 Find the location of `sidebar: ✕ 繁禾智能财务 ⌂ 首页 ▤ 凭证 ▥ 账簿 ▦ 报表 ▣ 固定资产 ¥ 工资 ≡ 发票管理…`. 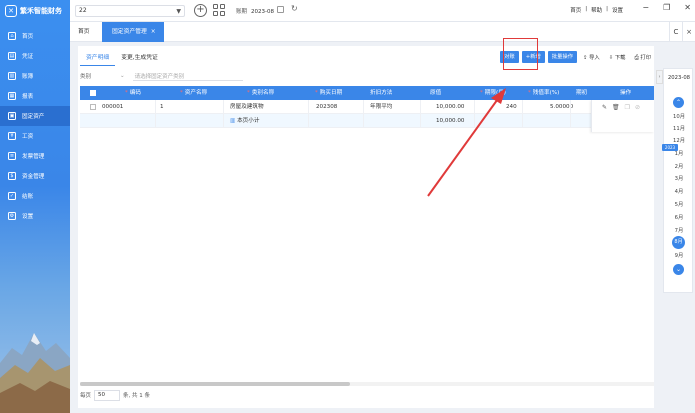

sidebar: ✕ 繁禾智能财务 ⌂ 首页 ▤ 凭证 ▥ 账簿 ▦ 报表 ▣ 固定资产 ¥ 工资 ≡ 发票管理… is located at coordinates (35, 206).